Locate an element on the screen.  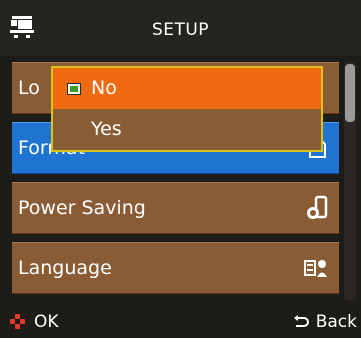
back-arrow-icon is located at coordinates (301, 321).